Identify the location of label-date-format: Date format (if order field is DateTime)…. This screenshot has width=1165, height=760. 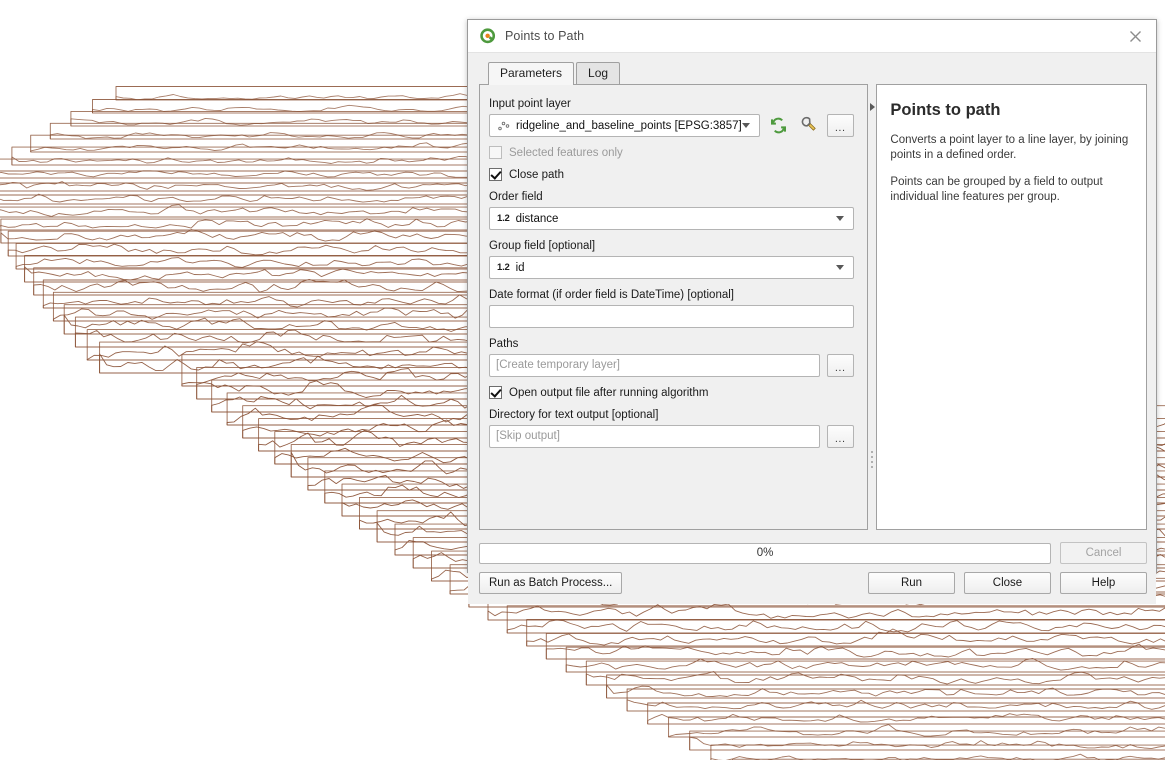
(611, 295).